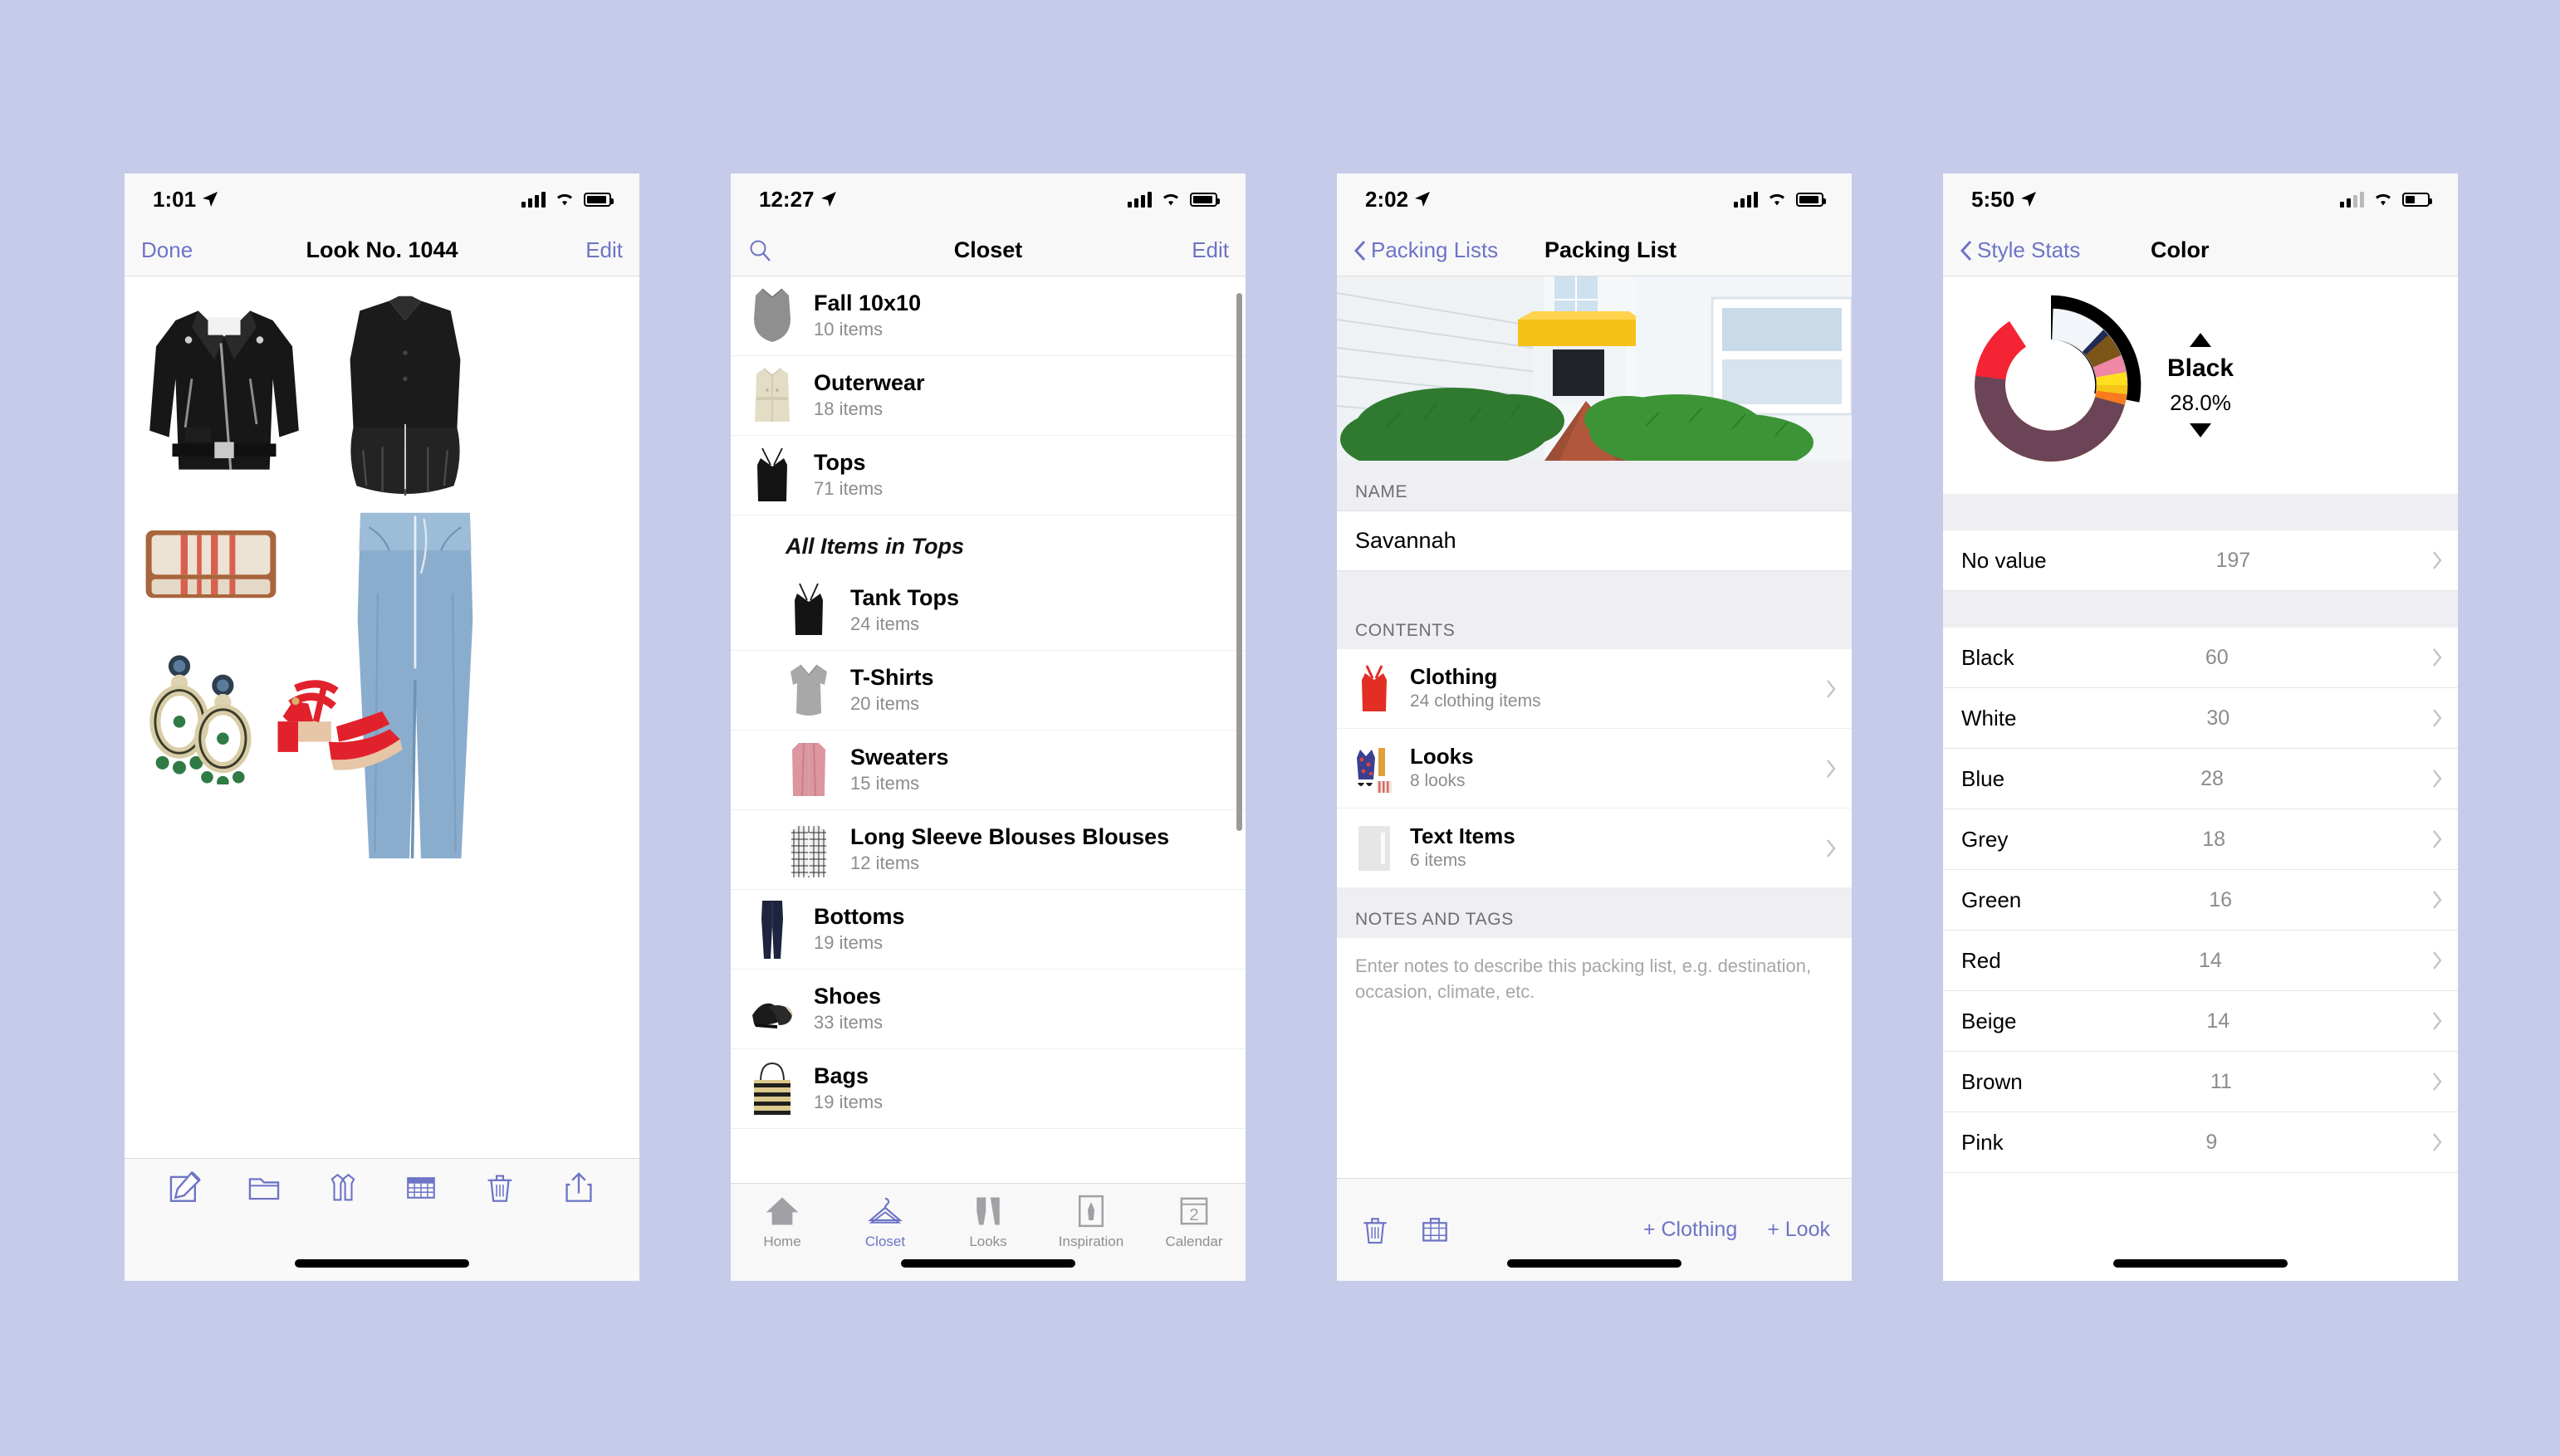 This screenshot has width=2560, height=1456. I want to click on status-bar: 5:50, so click(2200, 199).